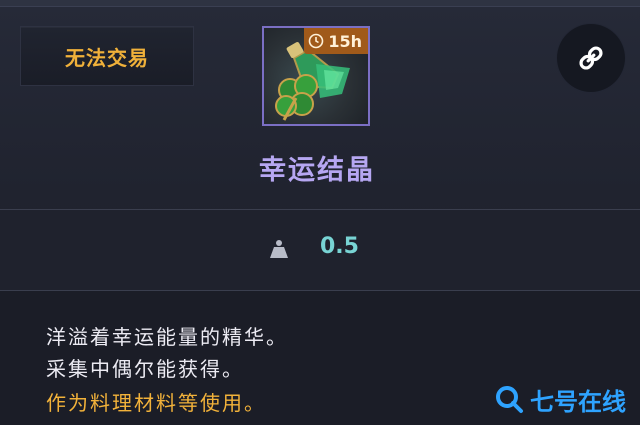 The width and height of the screenshot is (640, 425). What do you see at coordinates (316, 76) in the screenshot?
I see `item-icon: 15h` at bounding box center [316, 76].